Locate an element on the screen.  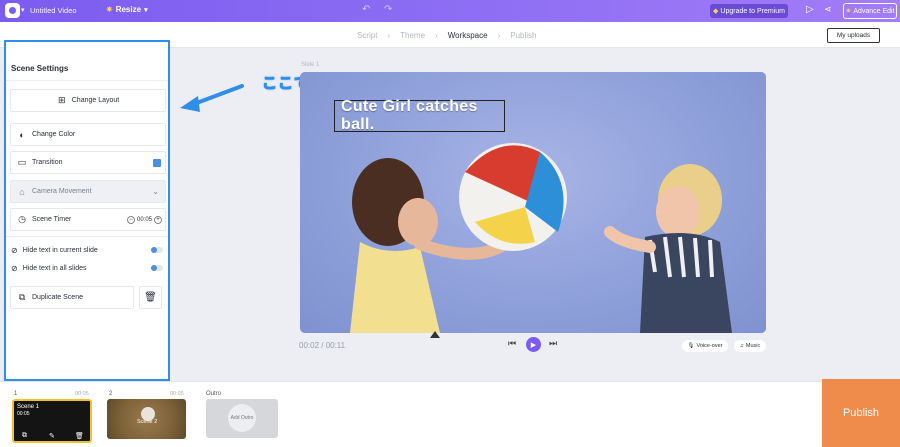
resize-label: Resize is located at coordinates (128, 9).